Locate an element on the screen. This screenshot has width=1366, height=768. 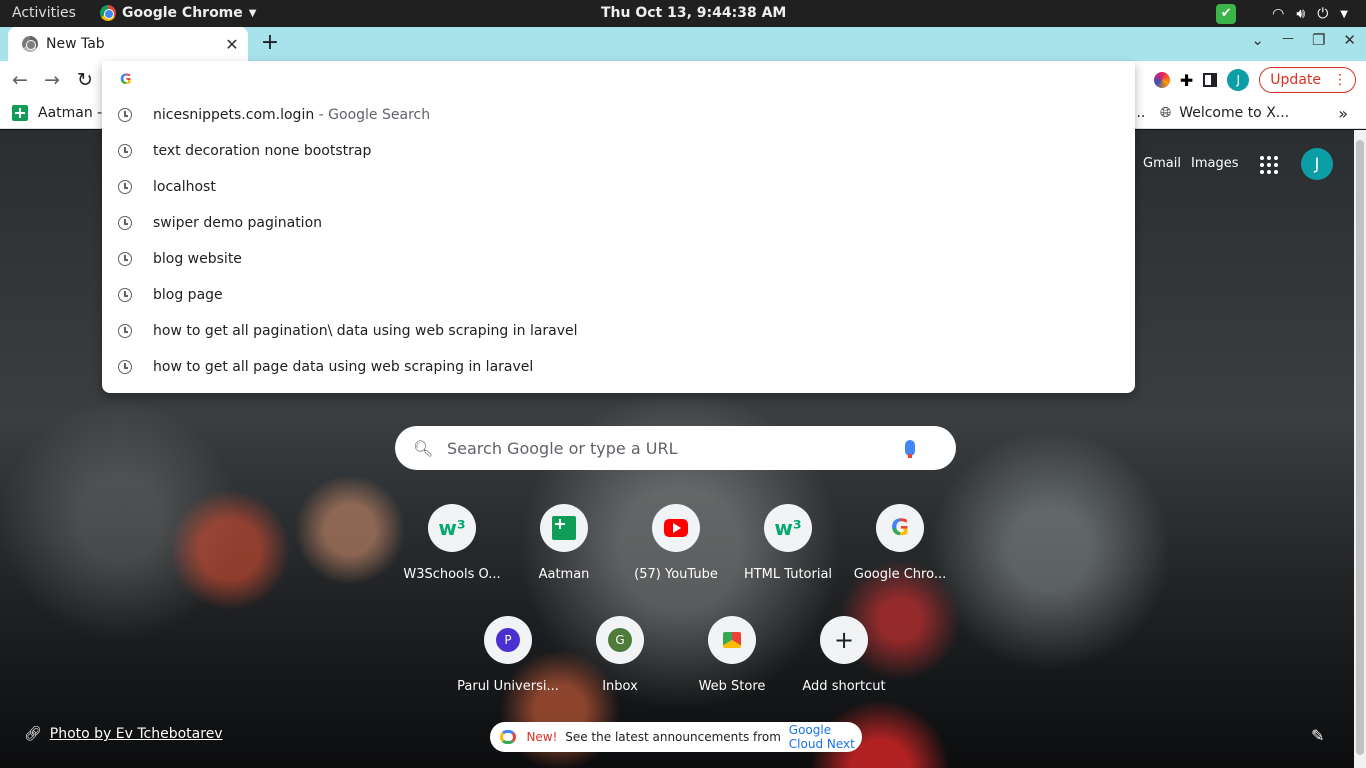
globe-icon: 🌐︎ is located at coordinates (1166, 113).